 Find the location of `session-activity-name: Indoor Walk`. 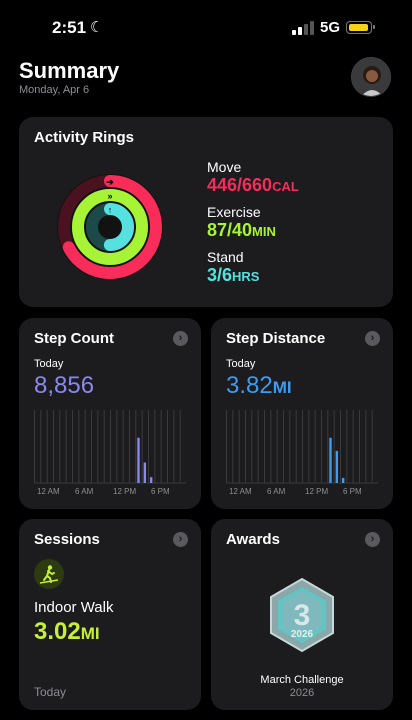

session-activity-name: Indoor Walk is located at coordinates (74, 607).